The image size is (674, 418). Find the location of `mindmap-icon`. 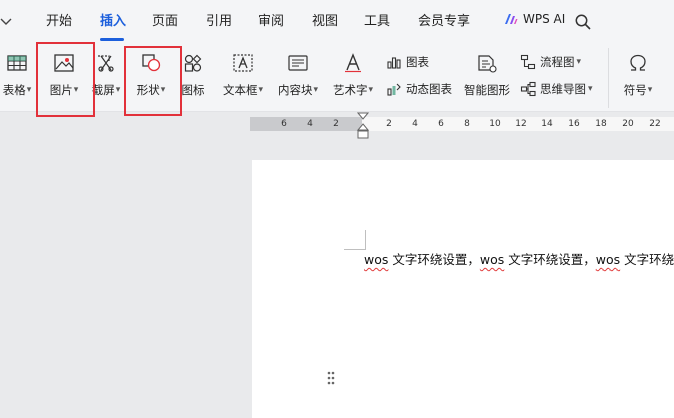

mindmap-icon is located at coordinates (528, 89).